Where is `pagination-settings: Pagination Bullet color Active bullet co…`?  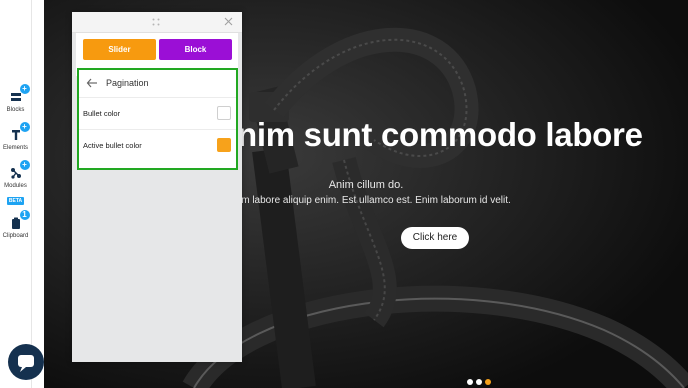
pagination-settings: Pagination Bullet color Active bullet co… is located at coordinates (157, 119).